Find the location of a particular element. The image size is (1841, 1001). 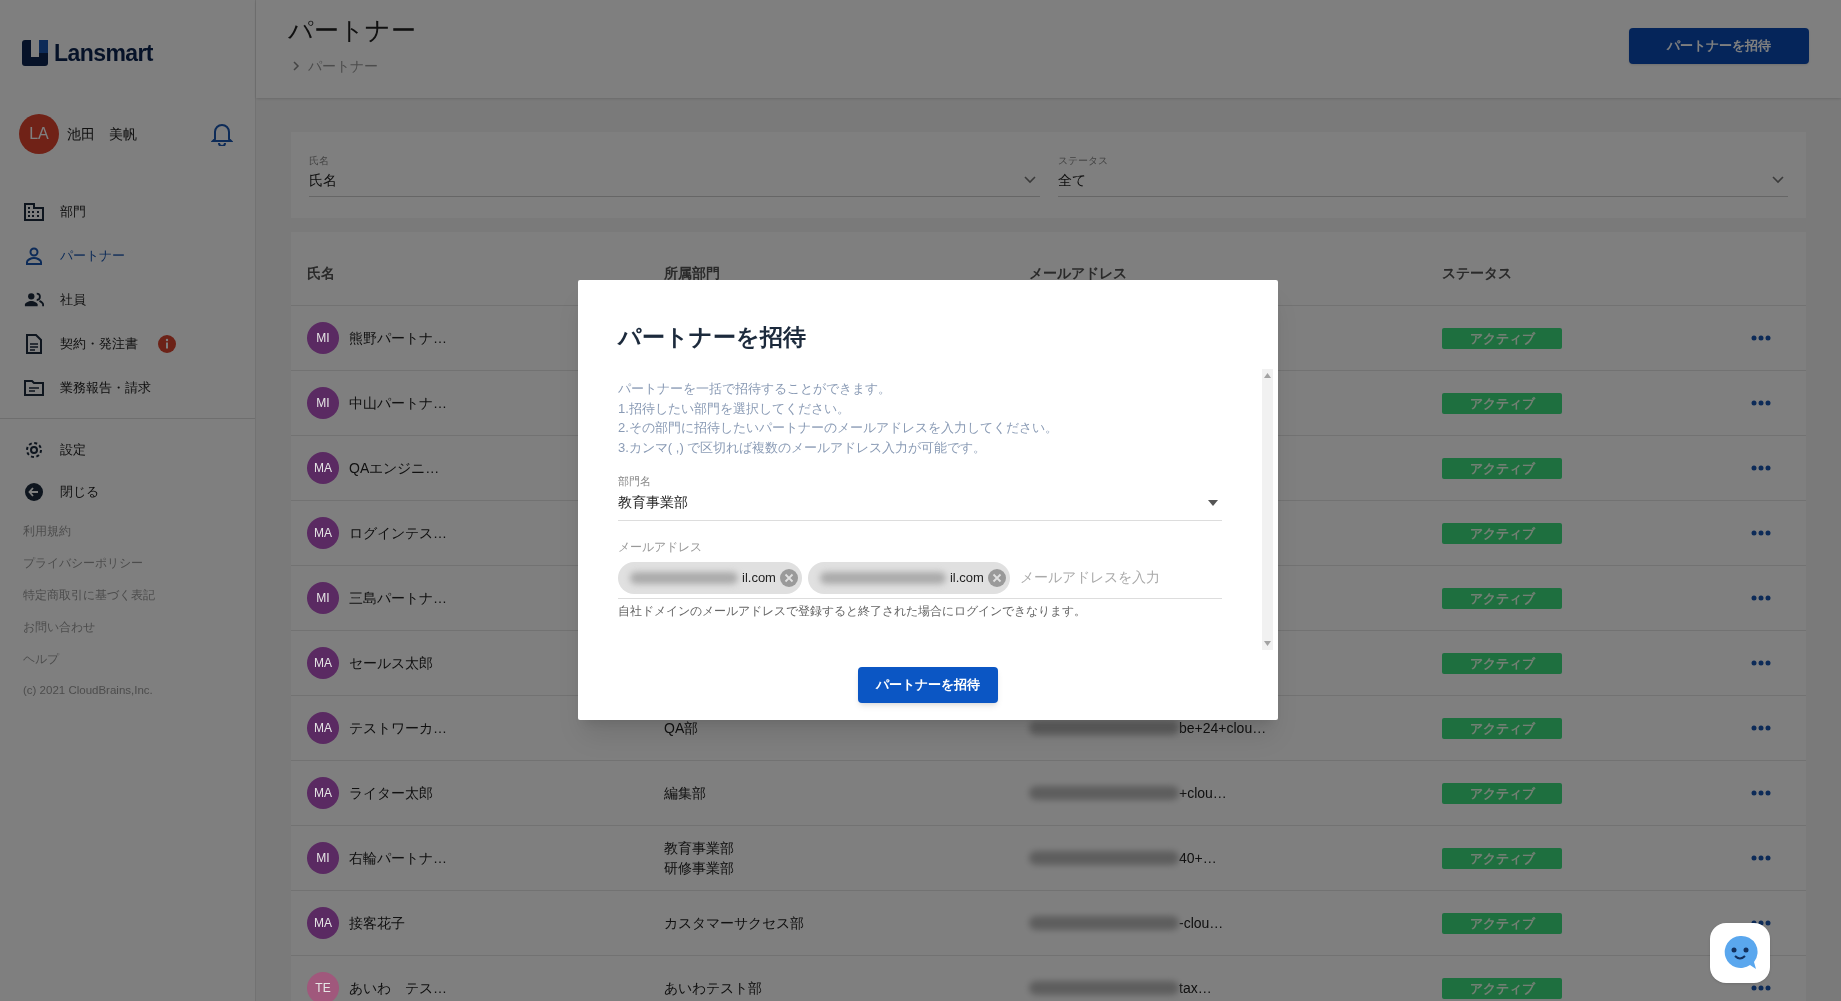

table-cell-text: QA部 is located at coordinates (681, 728).